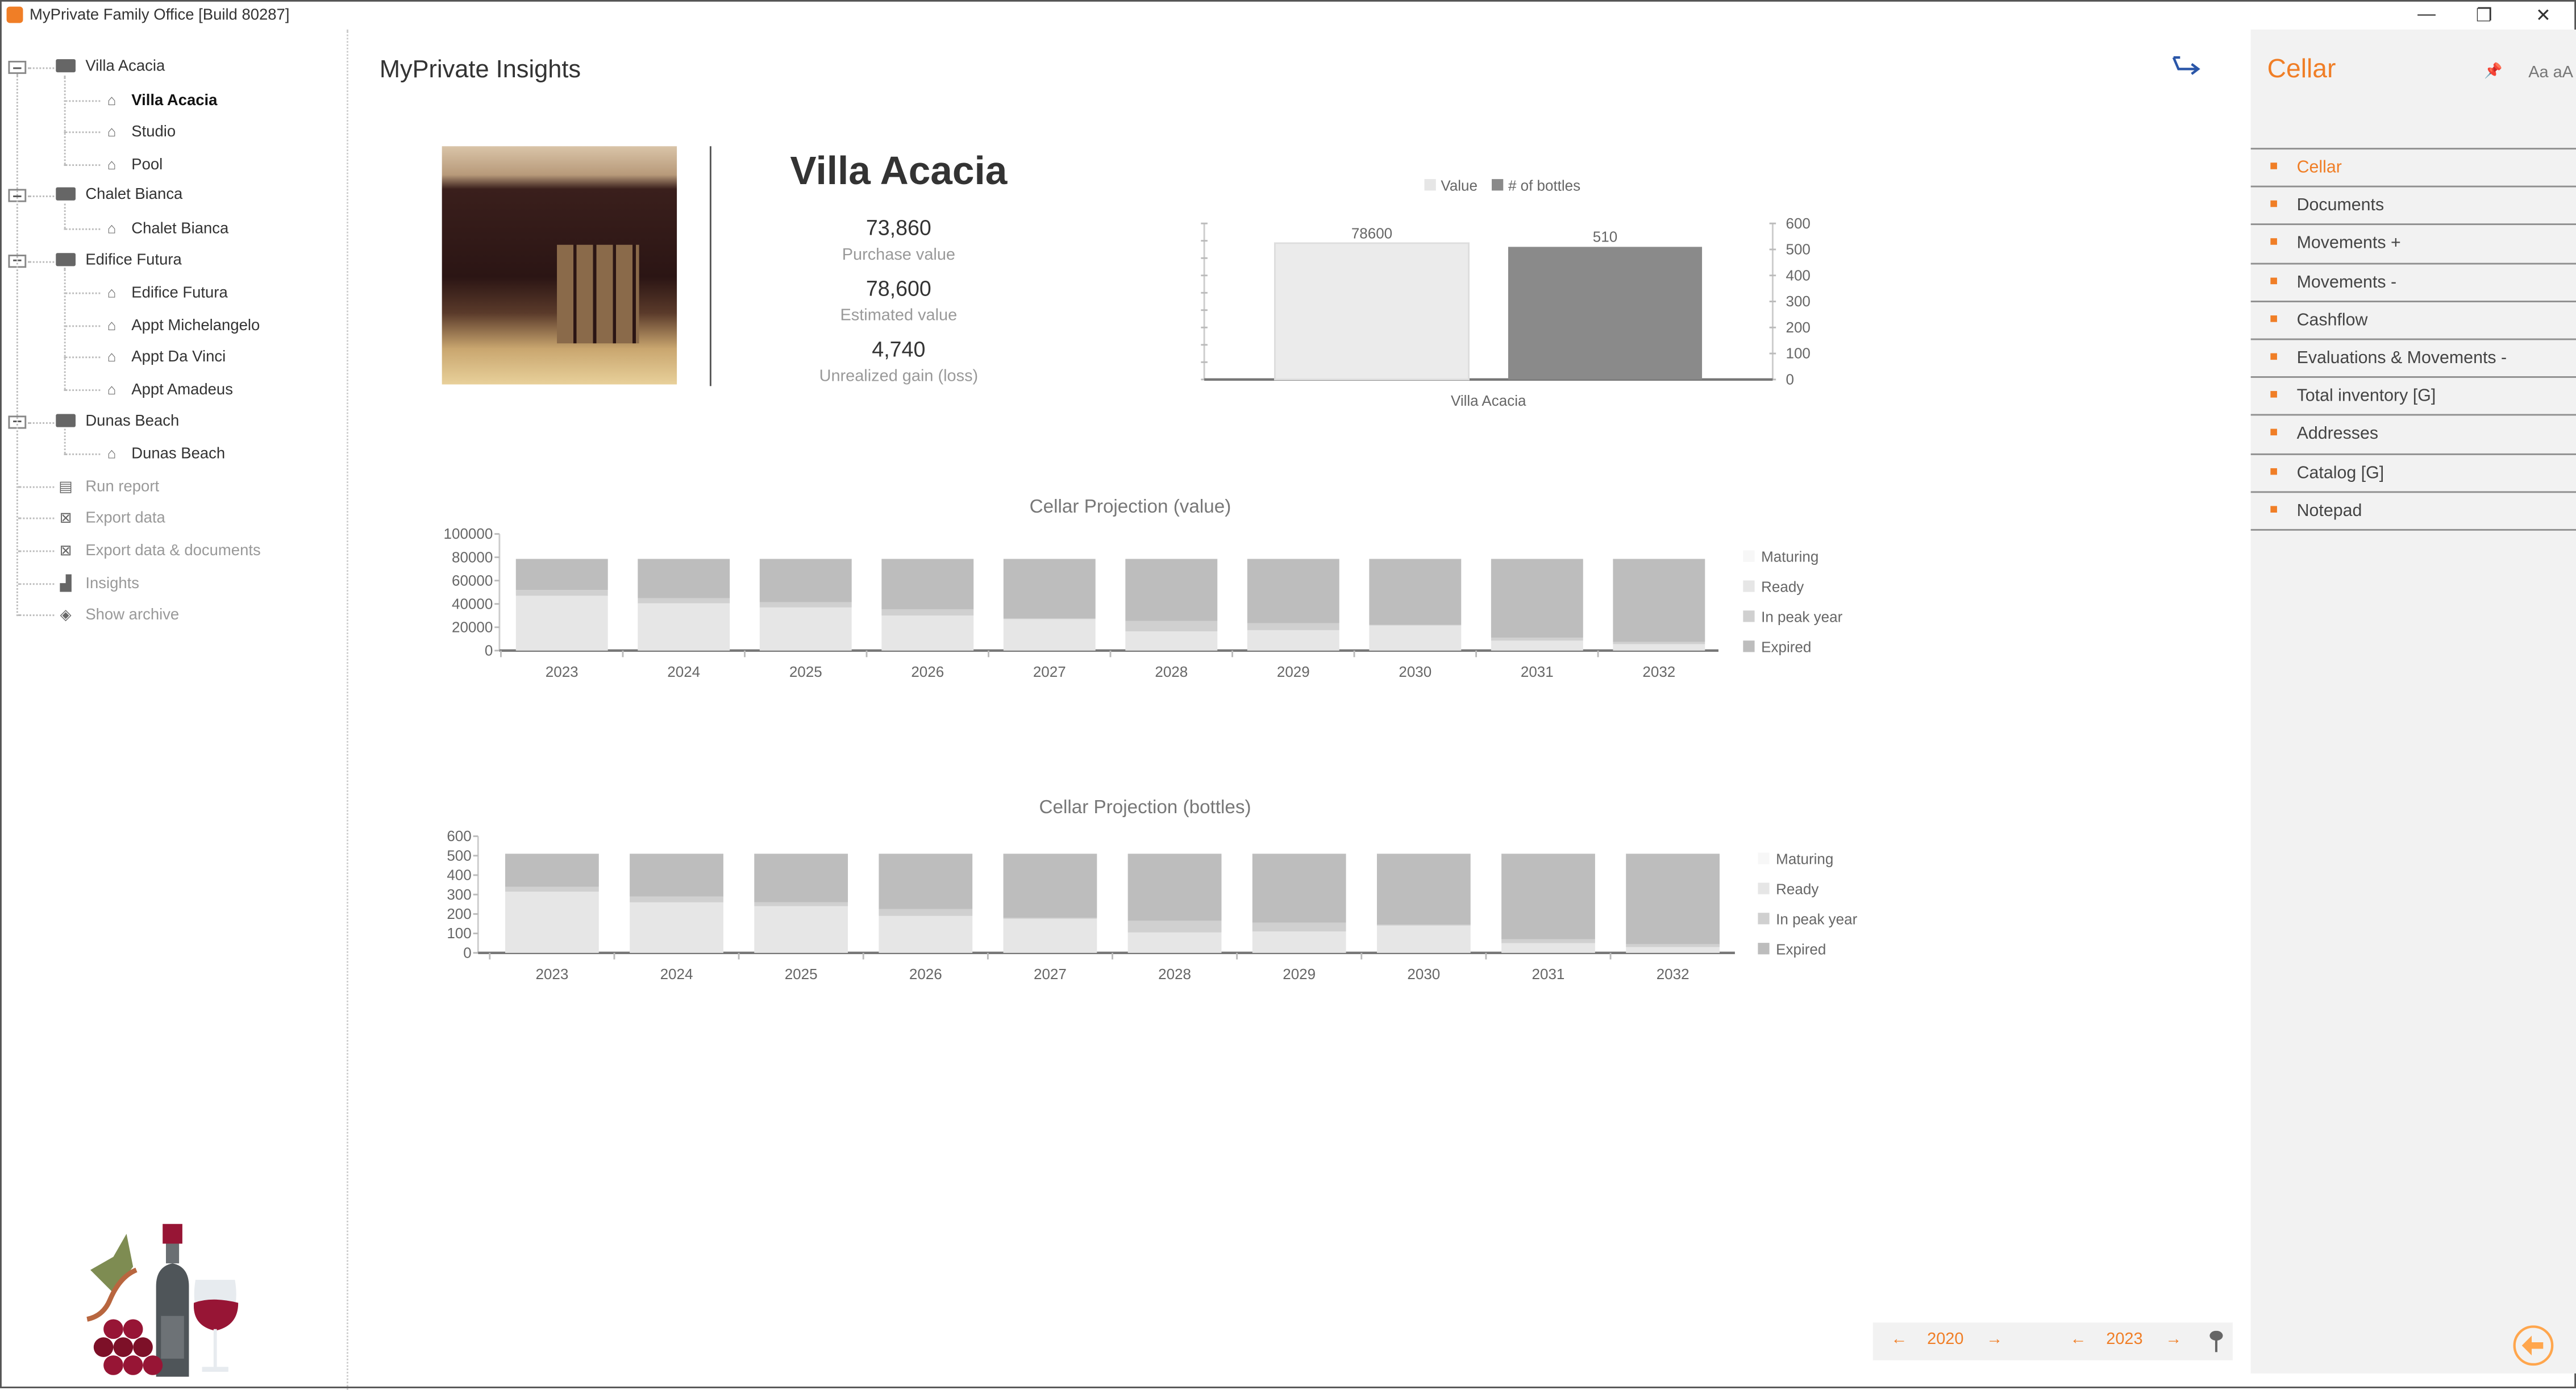  Describe the element at coordinates (1174, 974) in the screenshot. I see `x-tick-label: 2028` at that location.